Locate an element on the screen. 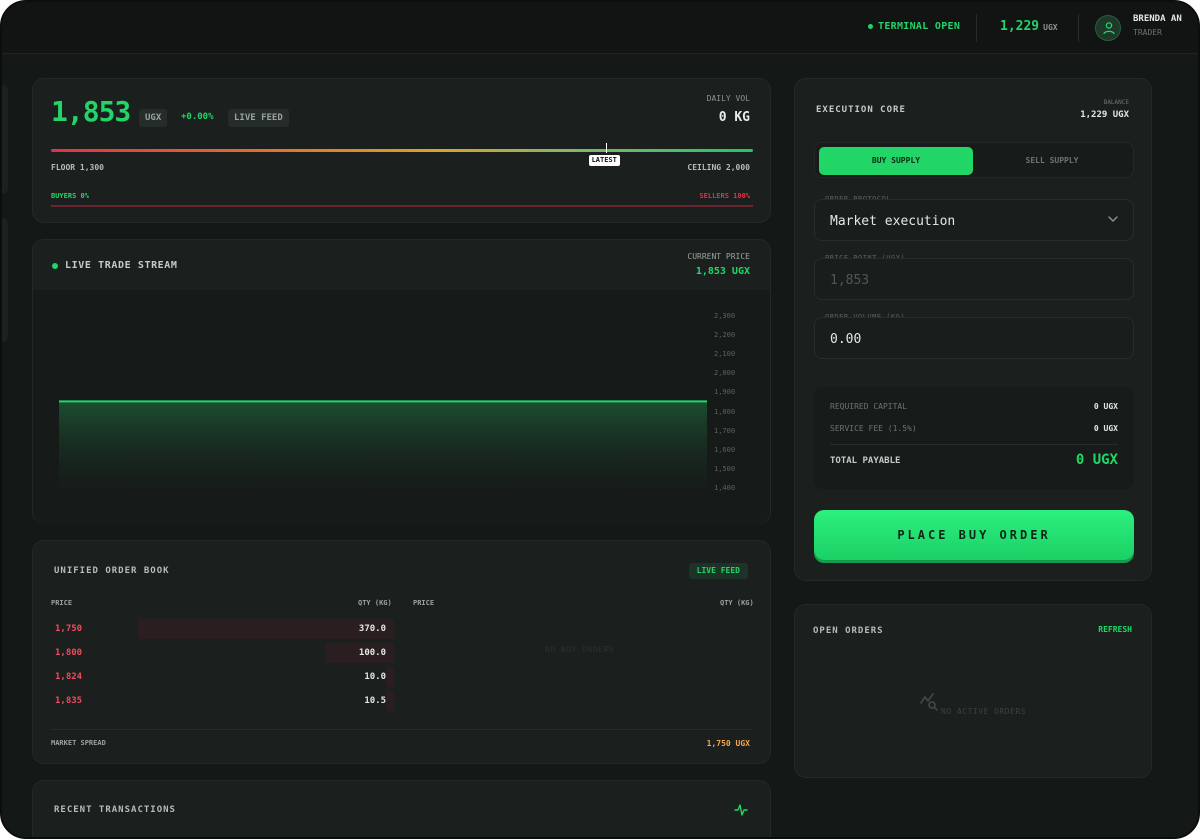 This screenshot has width=1200, height=839. price-change: +0.00% is located at coordinates (197, 117).